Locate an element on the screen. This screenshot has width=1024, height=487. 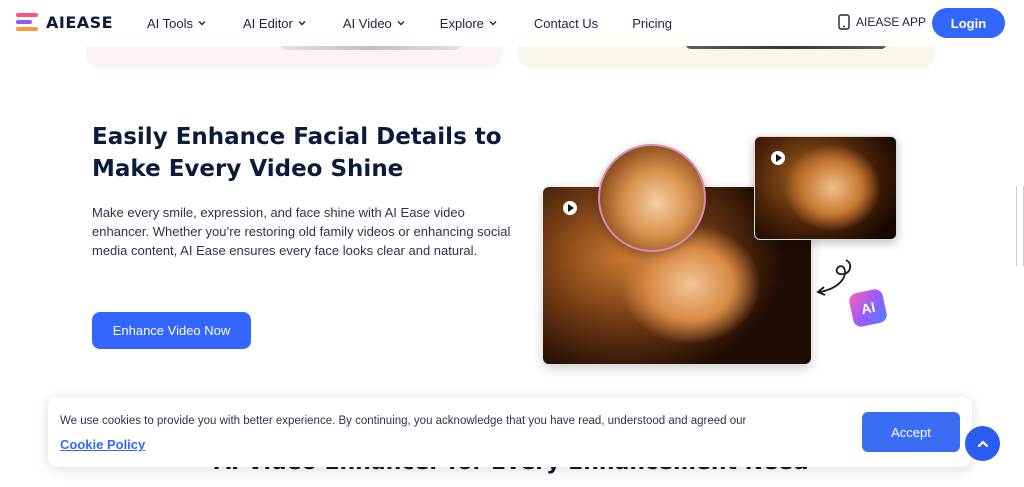
app-download-link: AIEASE APP is located at coordinates (882, 22).